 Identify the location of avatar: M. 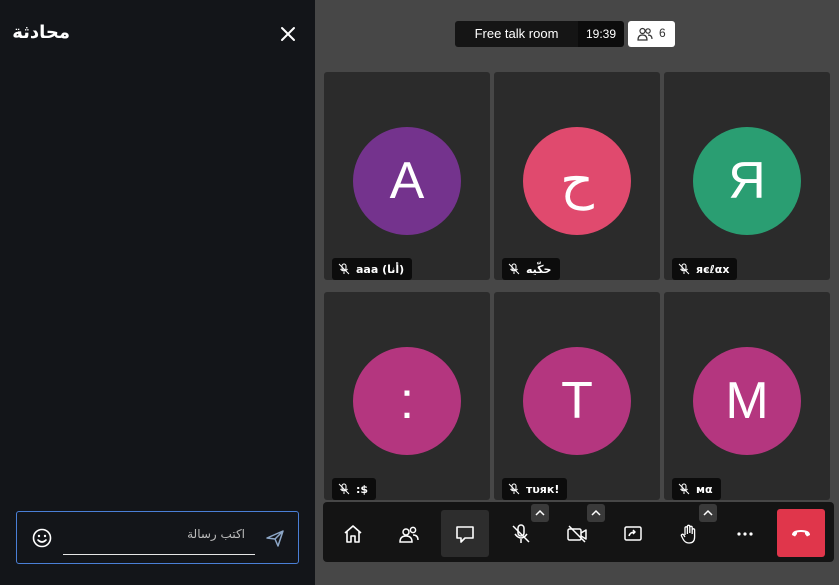
(747, 401).